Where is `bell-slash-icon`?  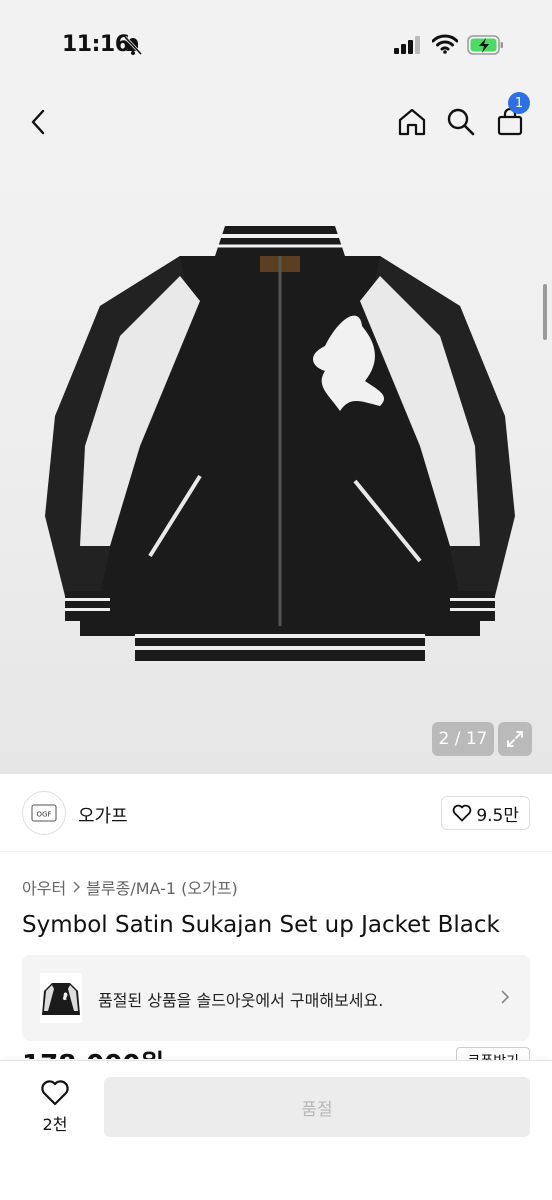 bell-slash-icon is located at coordinates (133, 45).